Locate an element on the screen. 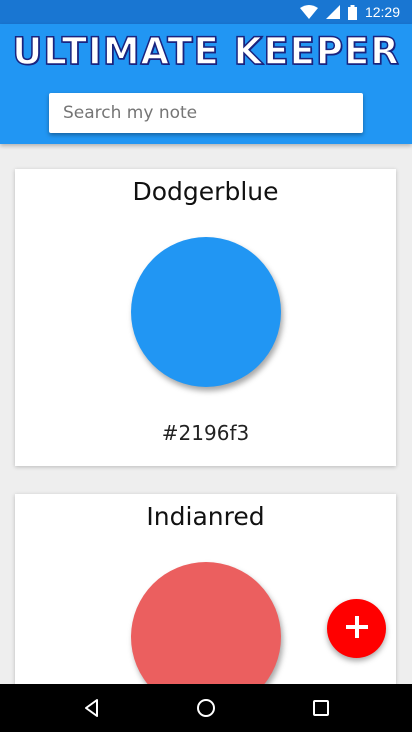 The image size is (412, 732). wifi-icon is located at coordinates (308, 12).